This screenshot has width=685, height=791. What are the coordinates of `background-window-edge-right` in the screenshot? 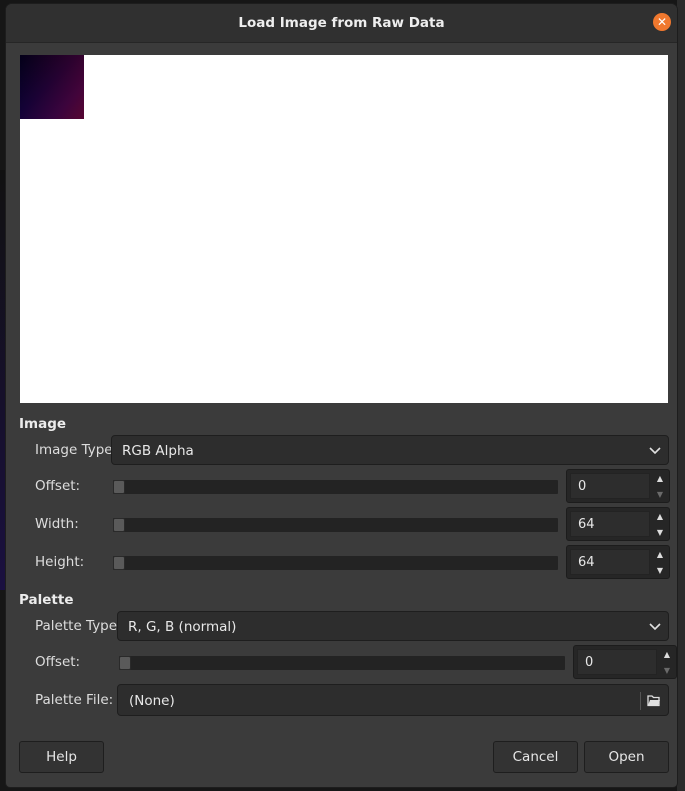 It's located at (681, 395).